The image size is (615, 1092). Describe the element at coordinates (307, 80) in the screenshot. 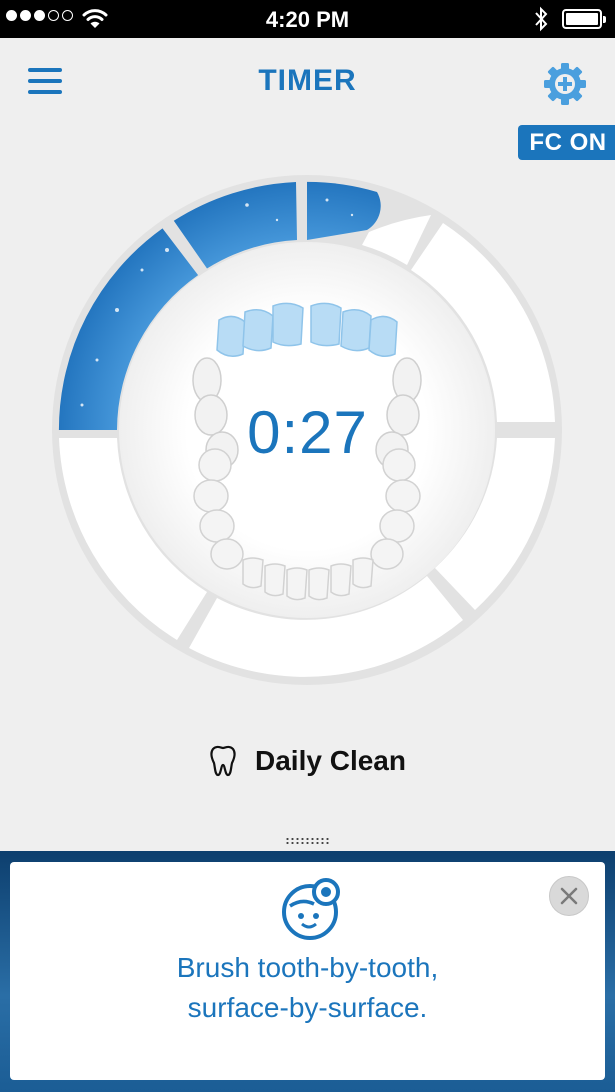

I see `page-title: TIMER` at that location.